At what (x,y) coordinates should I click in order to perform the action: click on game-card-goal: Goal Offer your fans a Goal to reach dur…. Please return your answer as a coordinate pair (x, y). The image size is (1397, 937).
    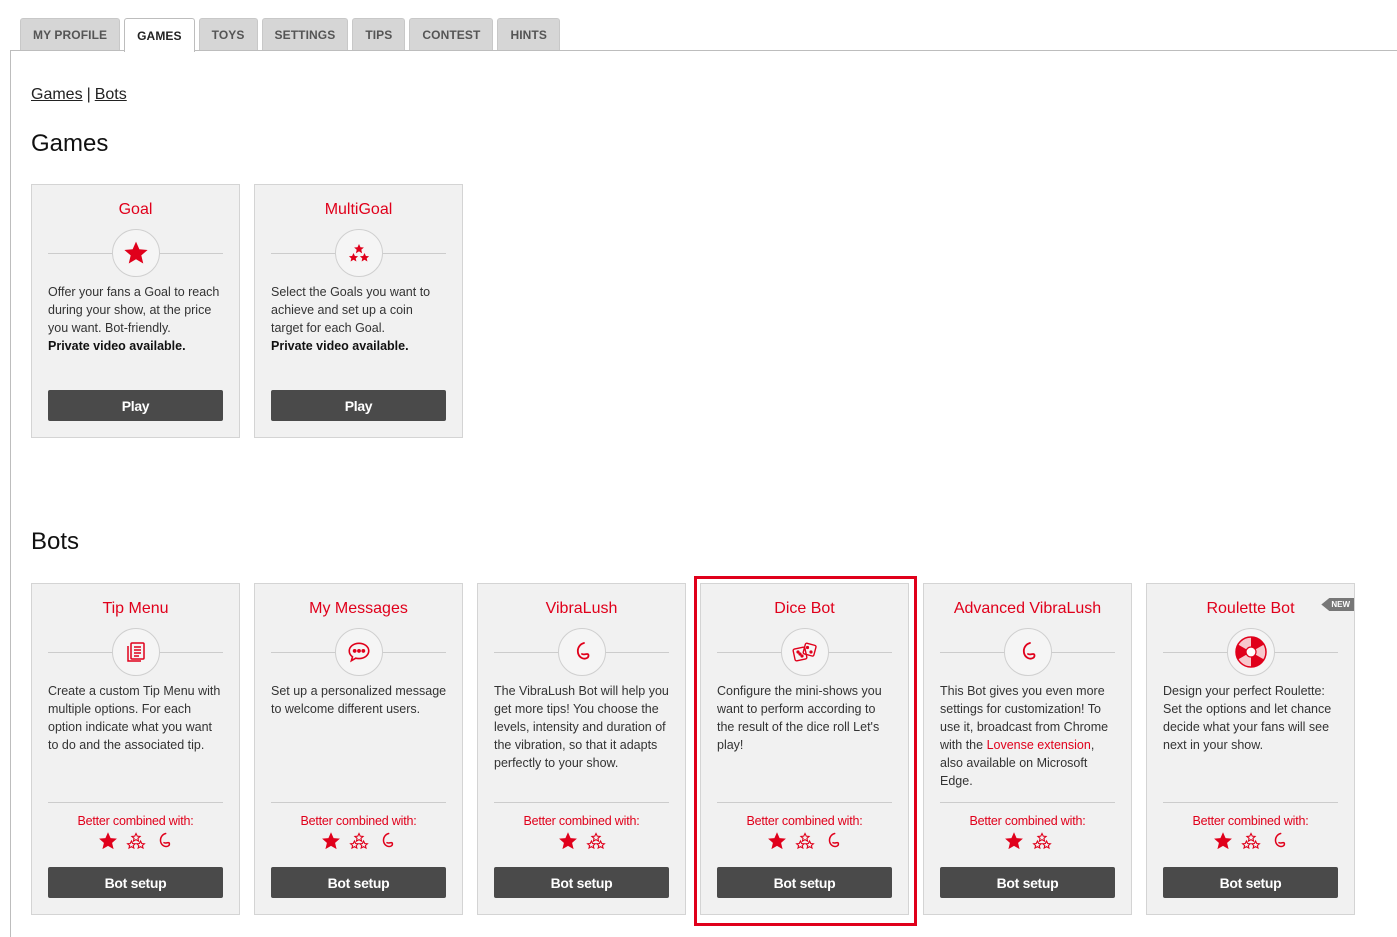
    Looking at the image, I should click on (135, 311).